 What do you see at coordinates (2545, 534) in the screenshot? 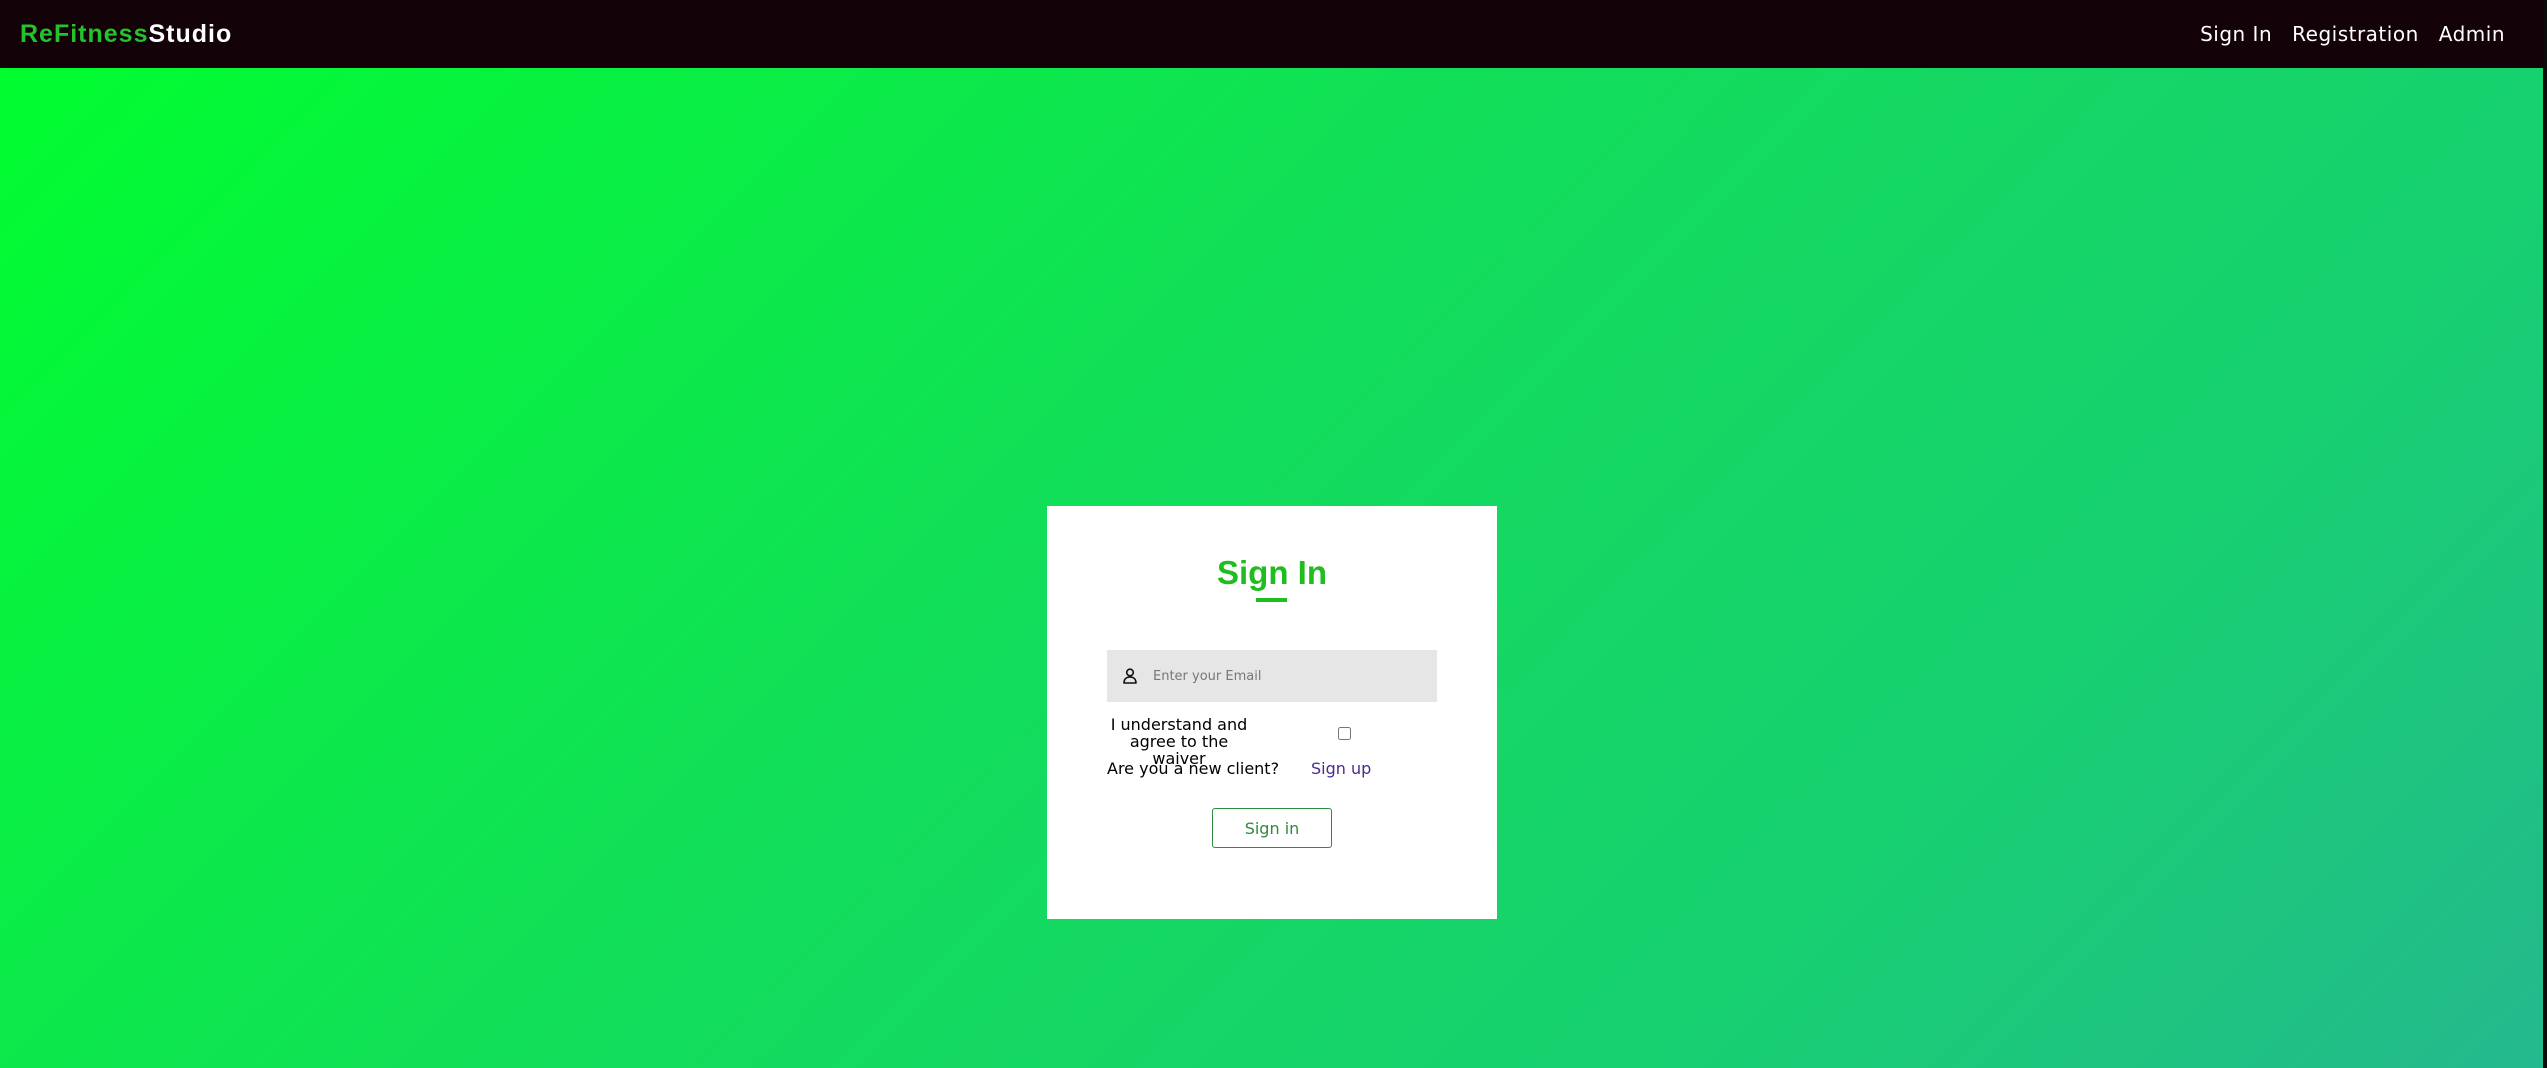
I see `window-edge-strip` at bounding box center [2545, 534].